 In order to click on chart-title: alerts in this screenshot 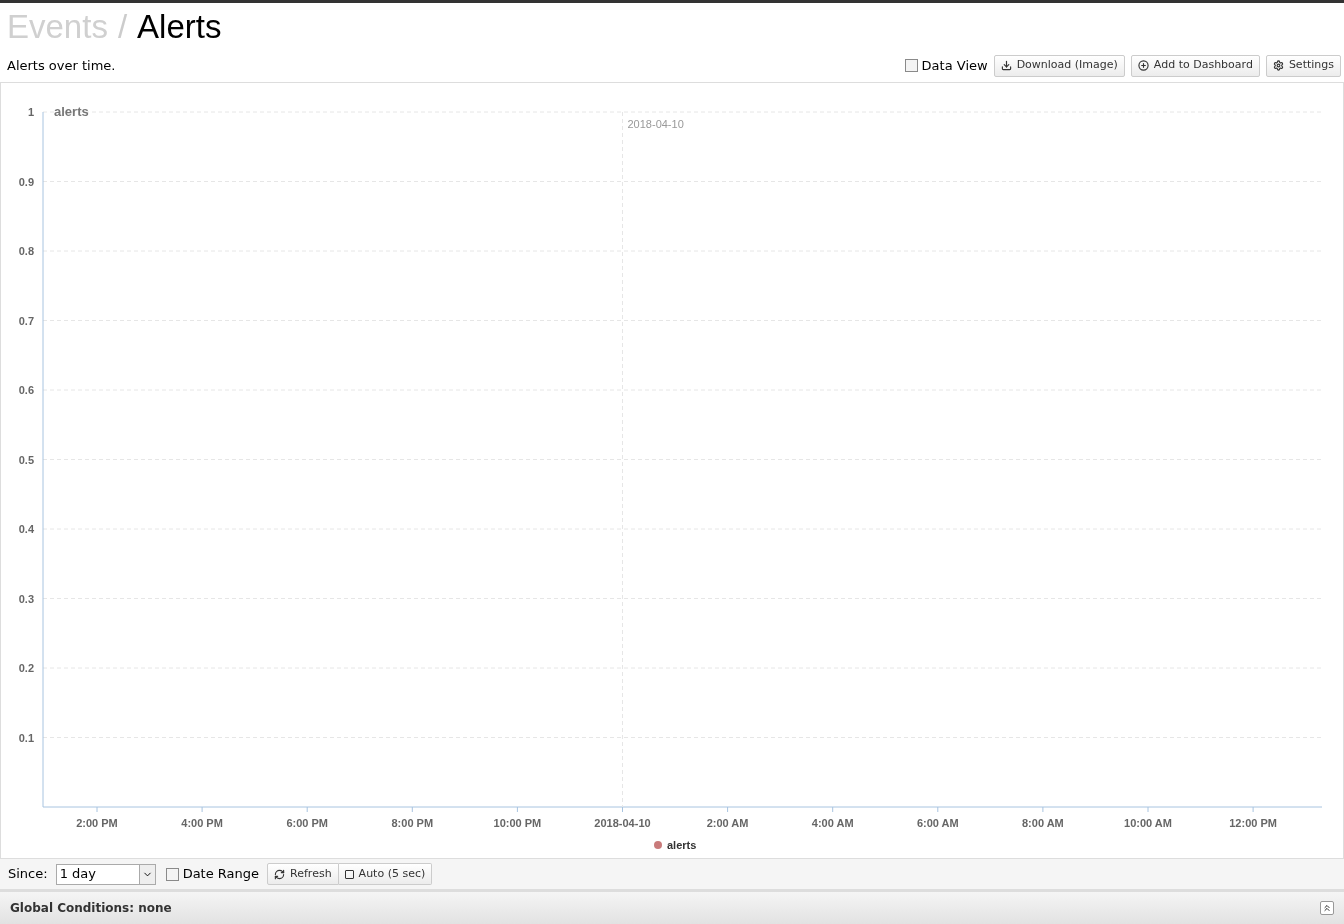, I will do `click(71, 111)`.